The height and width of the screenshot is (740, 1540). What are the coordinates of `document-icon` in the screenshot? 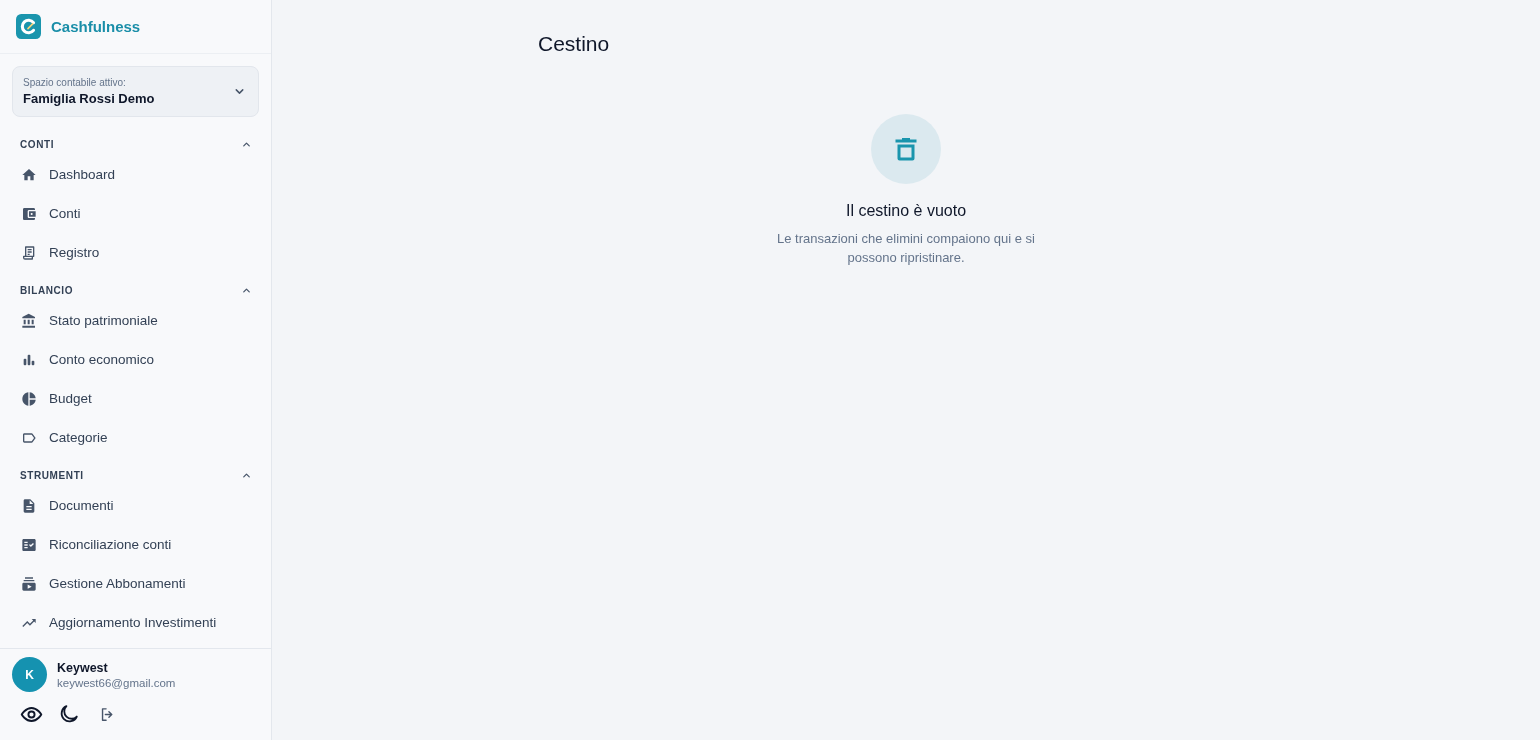 It's located at (29, 505).